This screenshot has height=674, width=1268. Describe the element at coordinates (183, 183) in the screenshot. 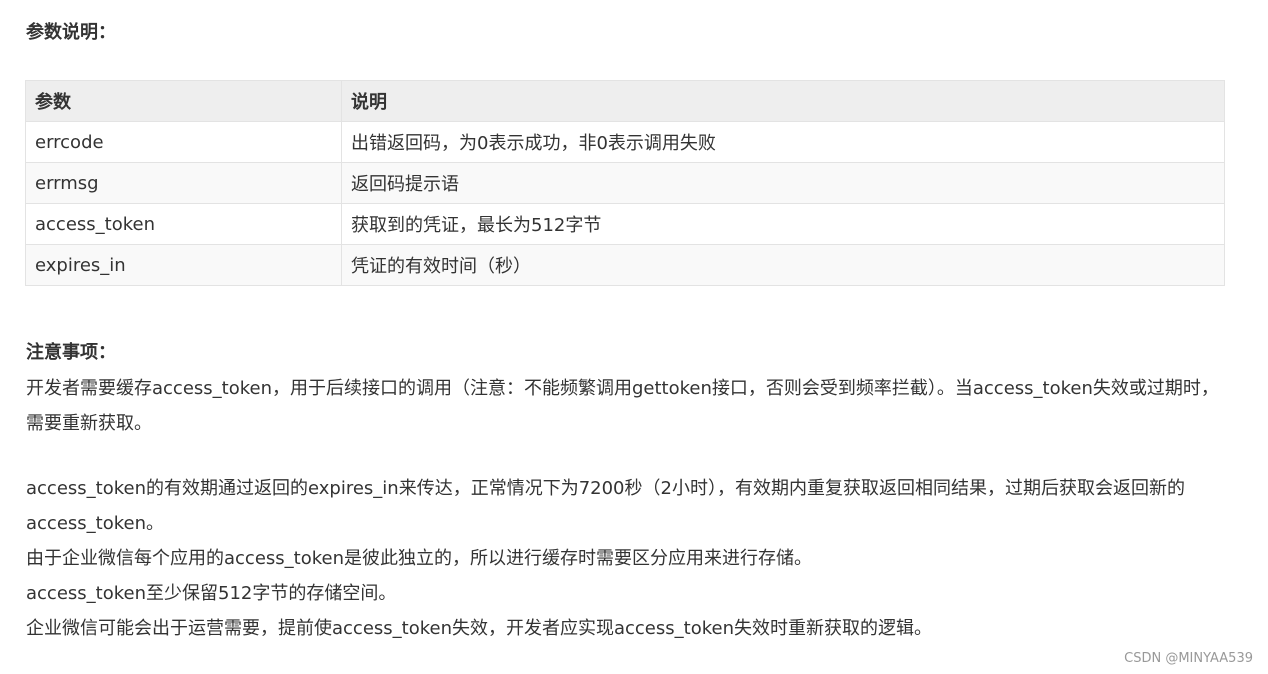

I see `param-name-cell: errmsg` at that location.